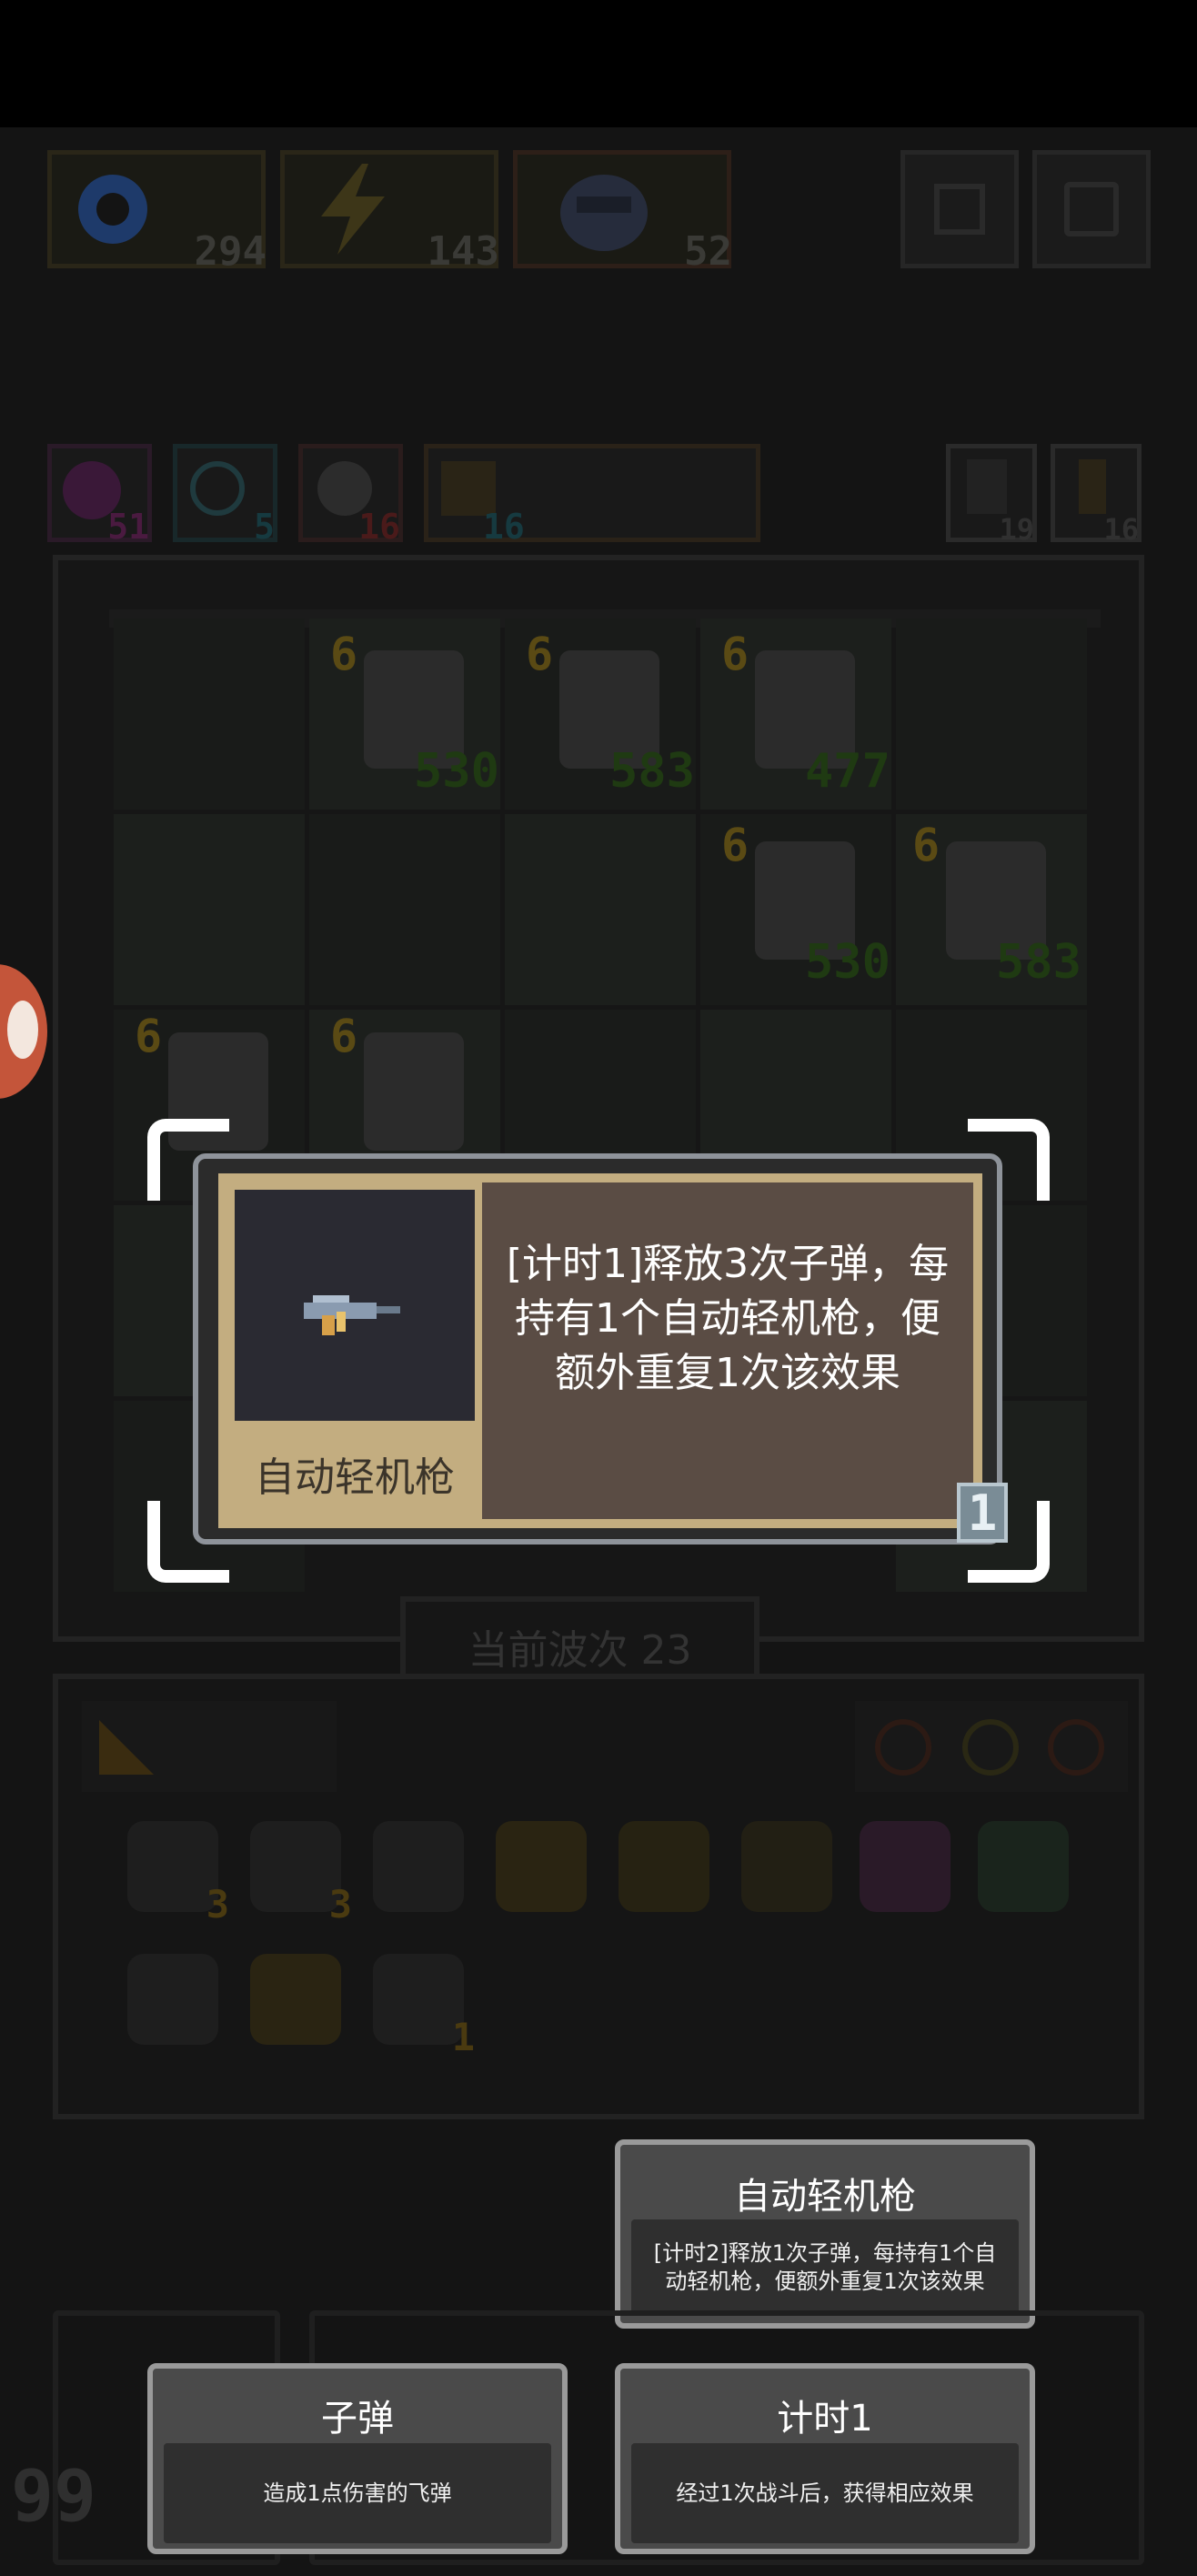  I want to click on heart-shield-icon: 3, so click(178, 1874).